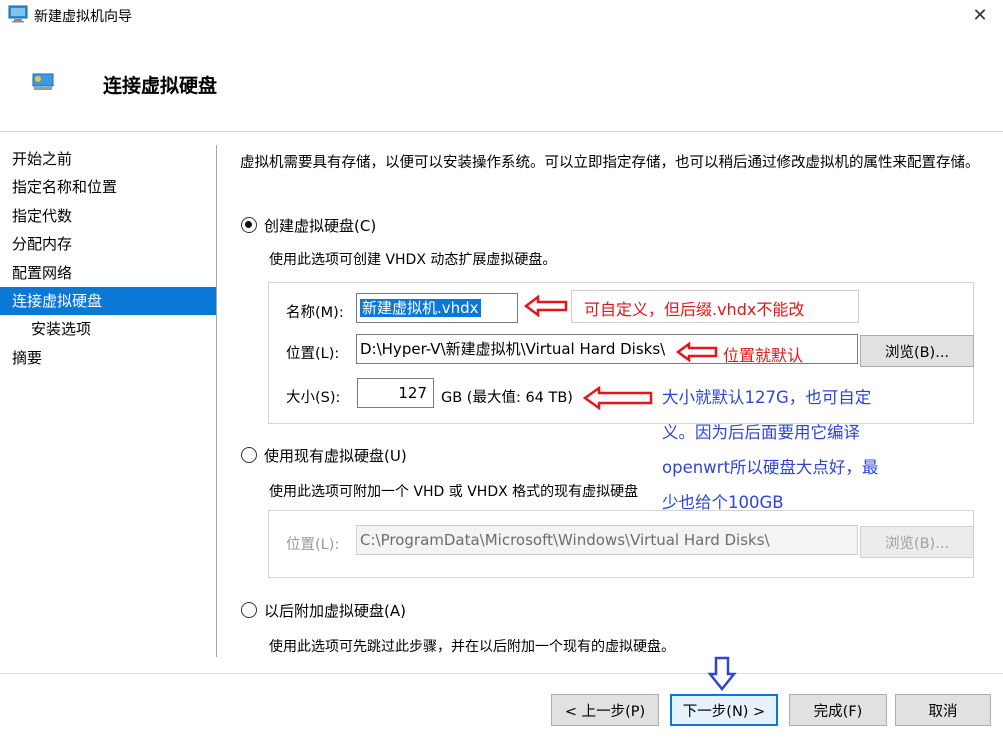  What do you see at coordinates (413, 260) in the screenshot?
I see `create-disk-description: 使用此选项可创建 VHDX 动态扩展虚拟硬盘。` at bounding box center [413, 260].